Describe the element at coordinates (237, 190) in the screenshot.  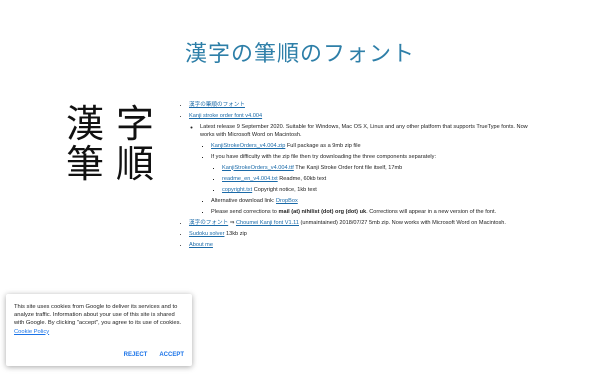
I see `copyright-download-link: copyright.txt` at that location.